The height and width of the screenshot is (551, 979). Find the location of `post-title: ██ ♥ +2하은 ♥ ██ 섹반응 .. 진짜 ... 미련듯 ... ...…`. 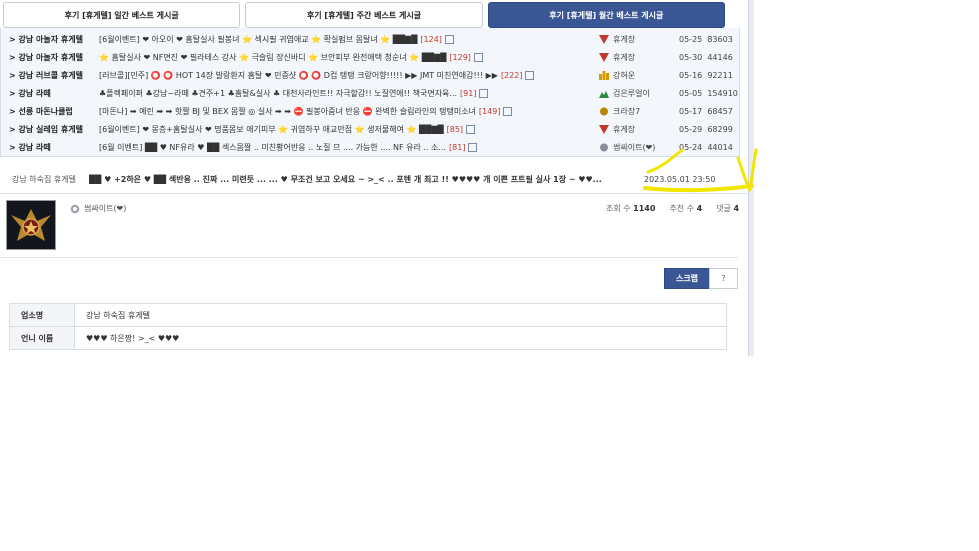

post-title: ██ ♥ +2하은 ♥ ██ 섹반응 .. 진짜 ... 미련듯 ... ...… is located at coordinates (345, 179).